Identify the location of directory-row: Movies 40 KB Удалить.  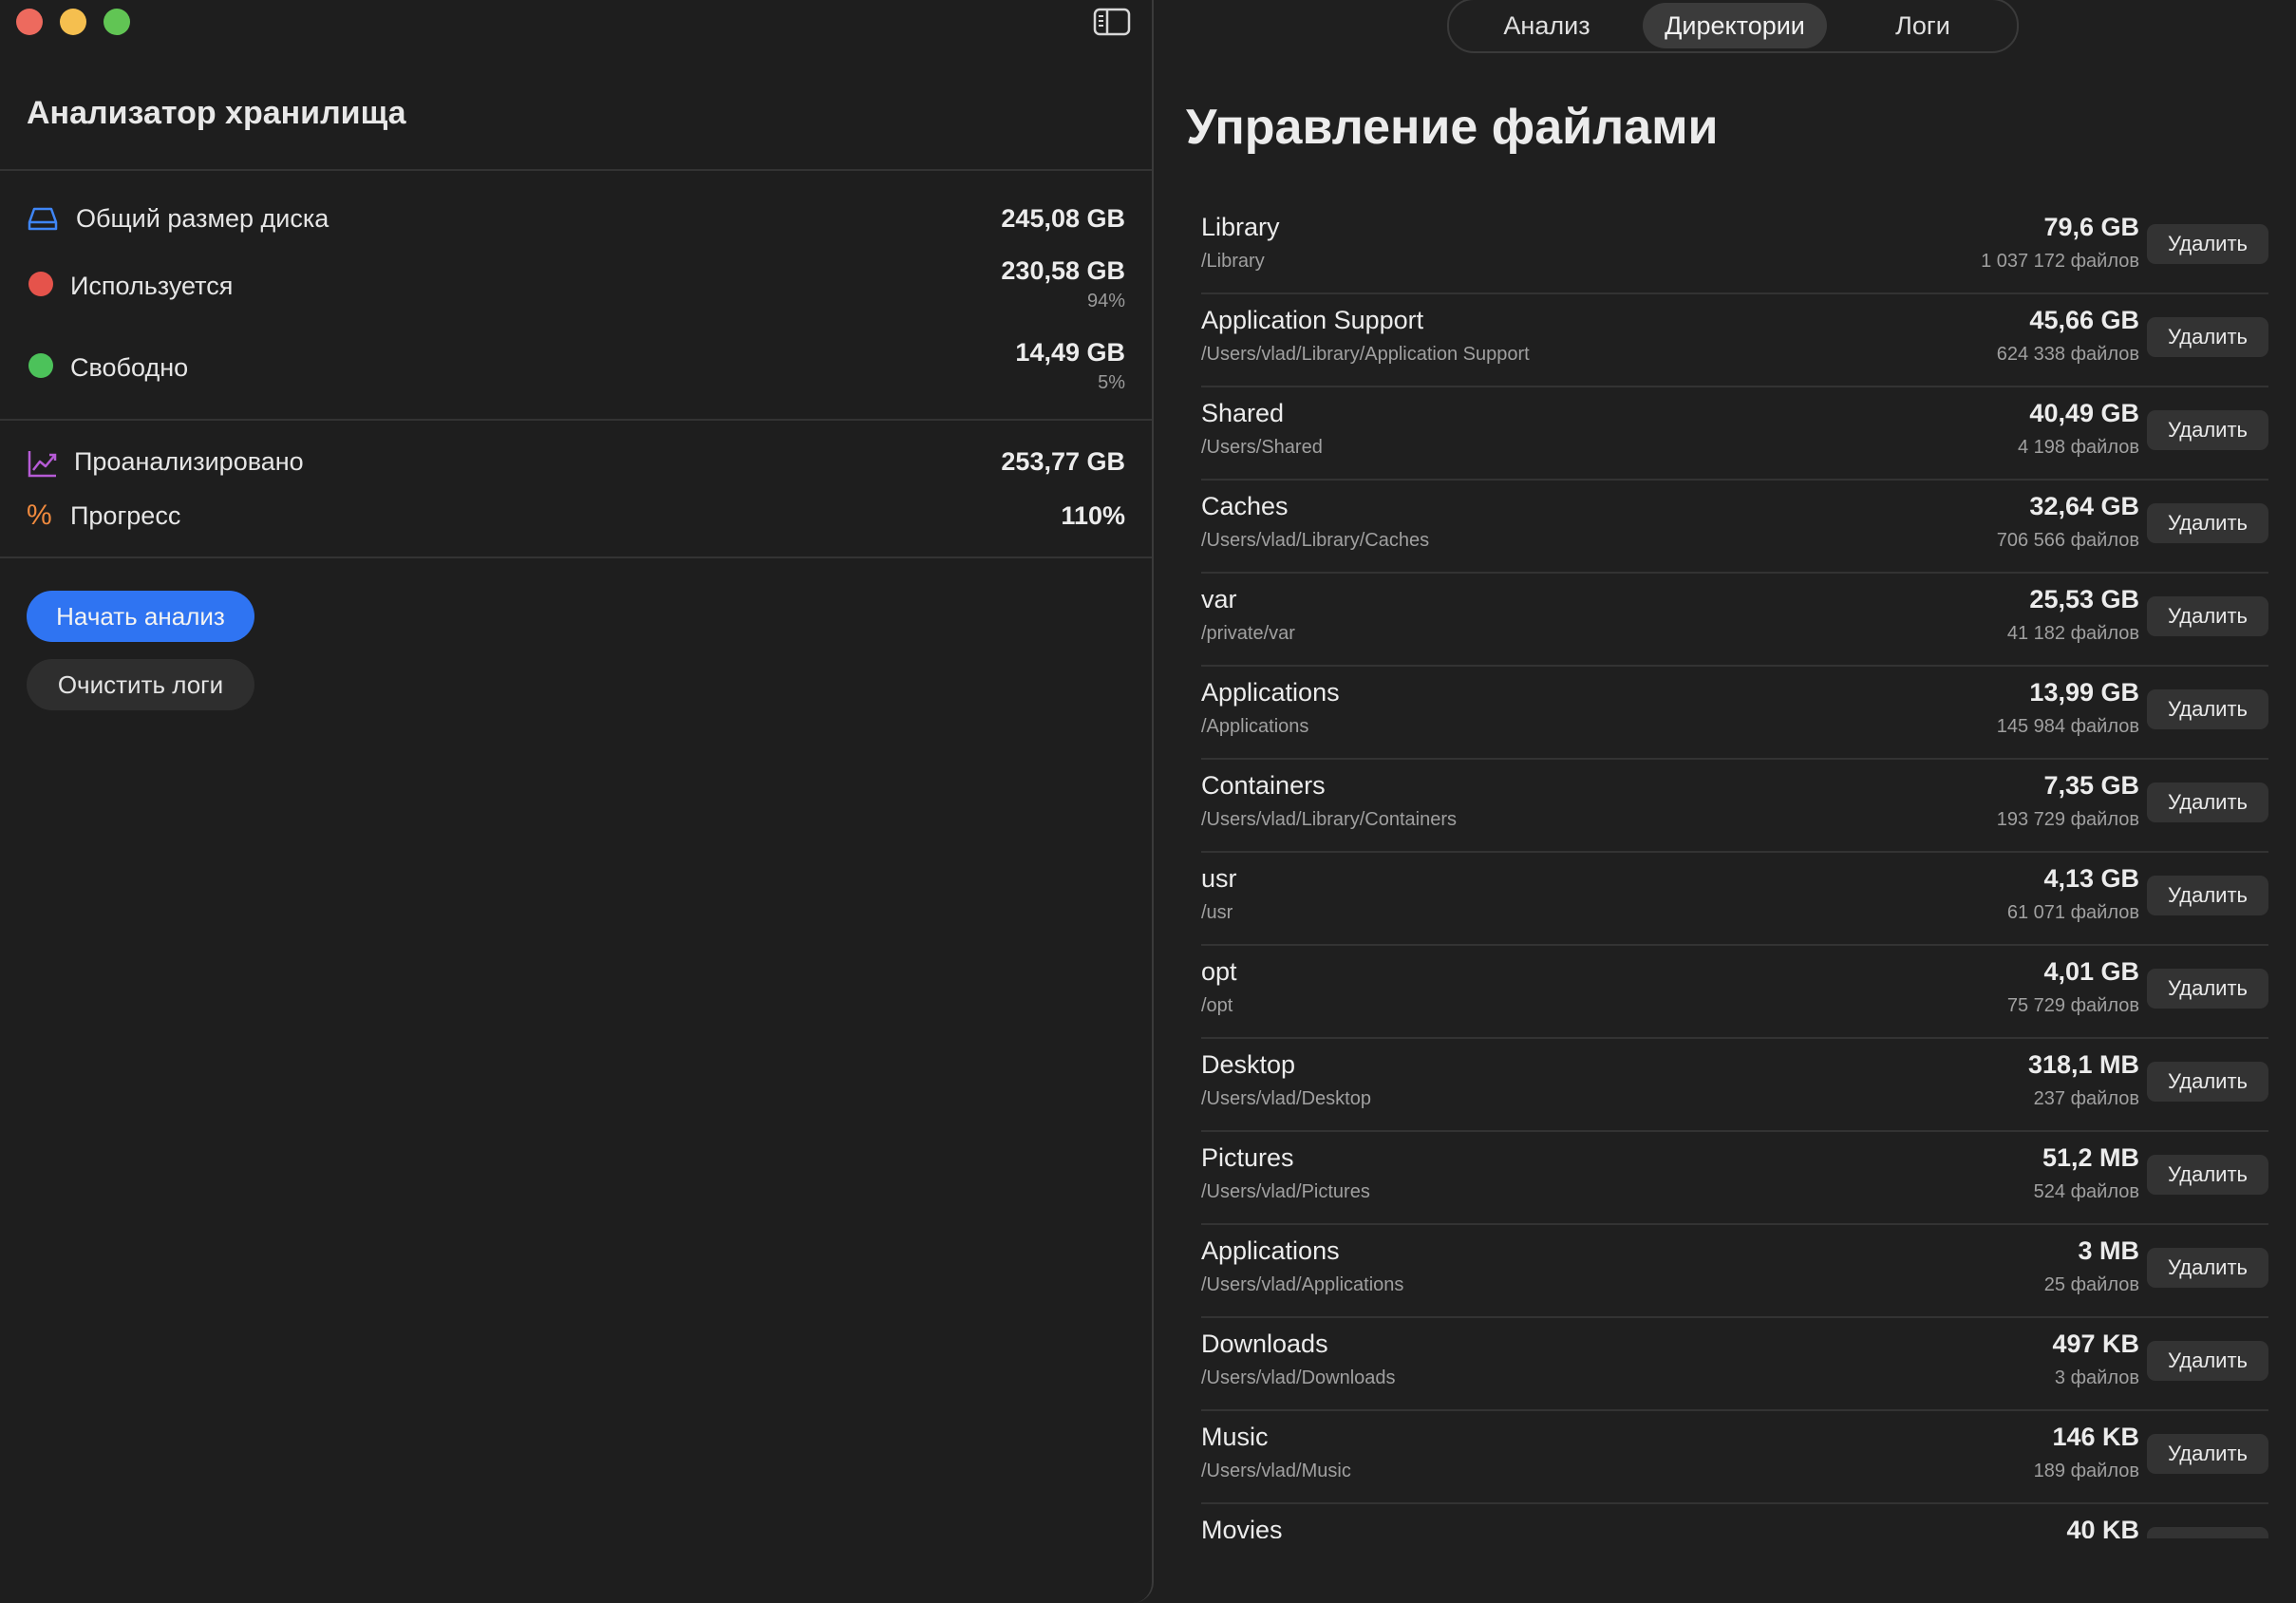
(1734, 1521).